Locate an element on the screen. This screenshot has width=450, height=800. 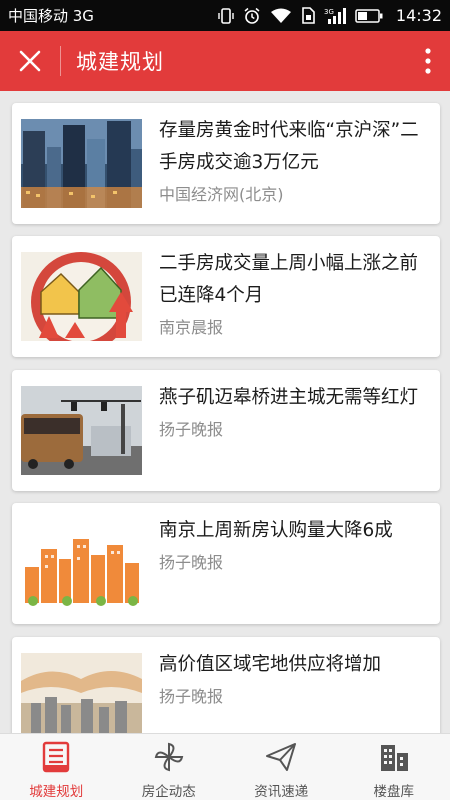
battery-icon is located at coordinates (369, 15).